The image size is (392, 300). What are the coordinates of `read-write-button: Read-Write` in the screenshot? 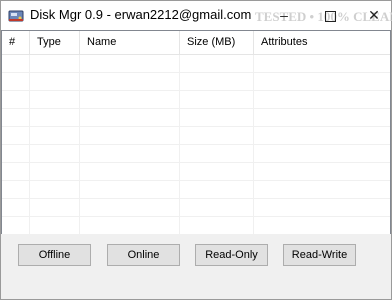 It's located at (319, 255).